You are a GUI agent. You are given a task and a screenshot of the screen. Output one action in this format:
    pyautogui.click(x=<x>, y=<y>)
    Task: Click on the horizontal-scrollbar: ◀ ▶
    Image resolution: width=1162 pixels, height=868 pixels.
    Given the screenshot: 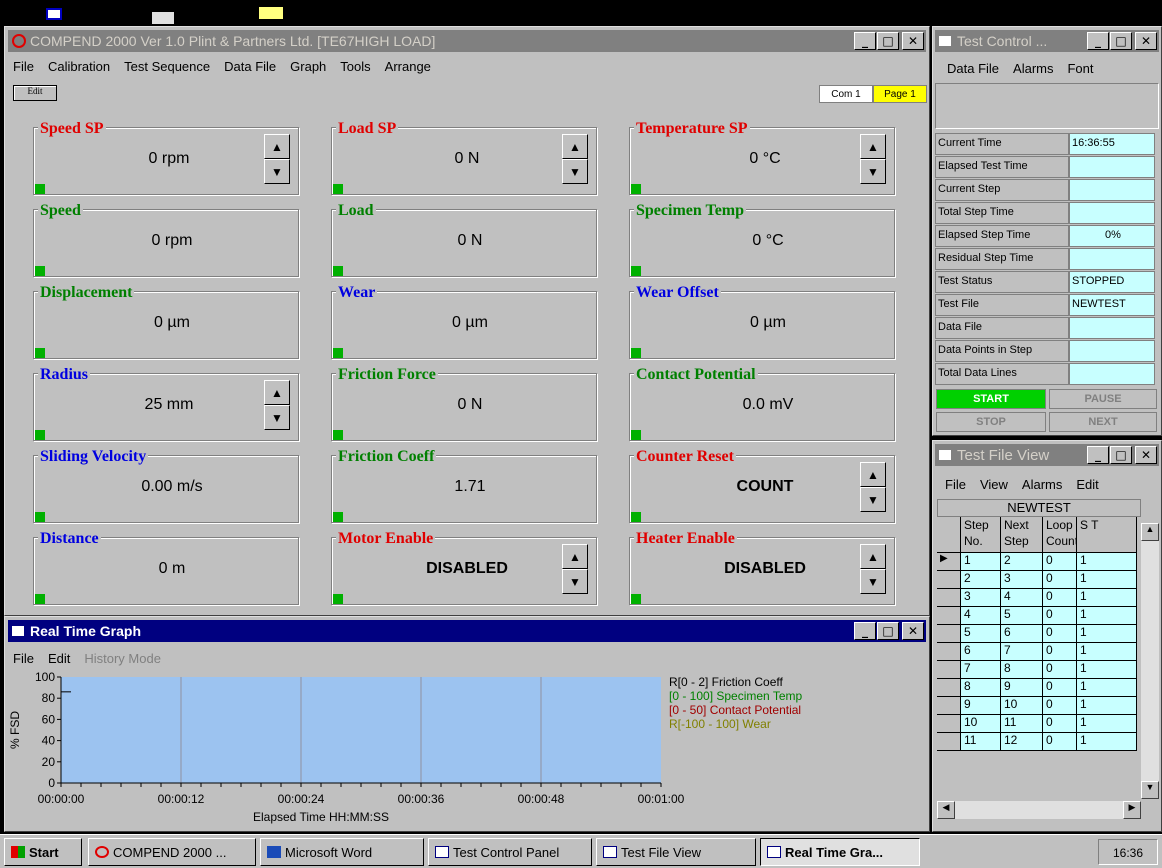 What is the action you would take?
    pyautogui.click(x=1039, y=810)
    